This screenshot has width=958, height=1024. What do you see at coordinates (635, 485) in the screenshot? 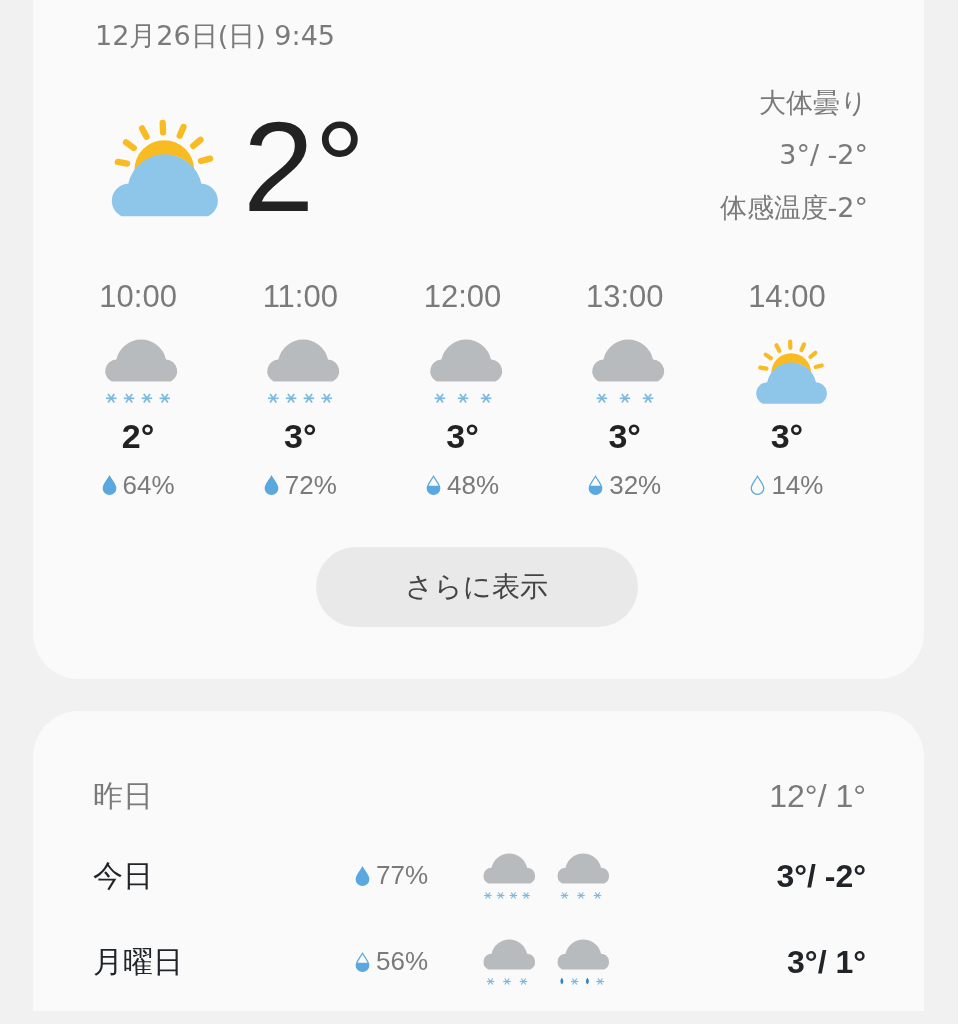
I see `precipitation-chance: 32%` at bounding box center [635, 485].